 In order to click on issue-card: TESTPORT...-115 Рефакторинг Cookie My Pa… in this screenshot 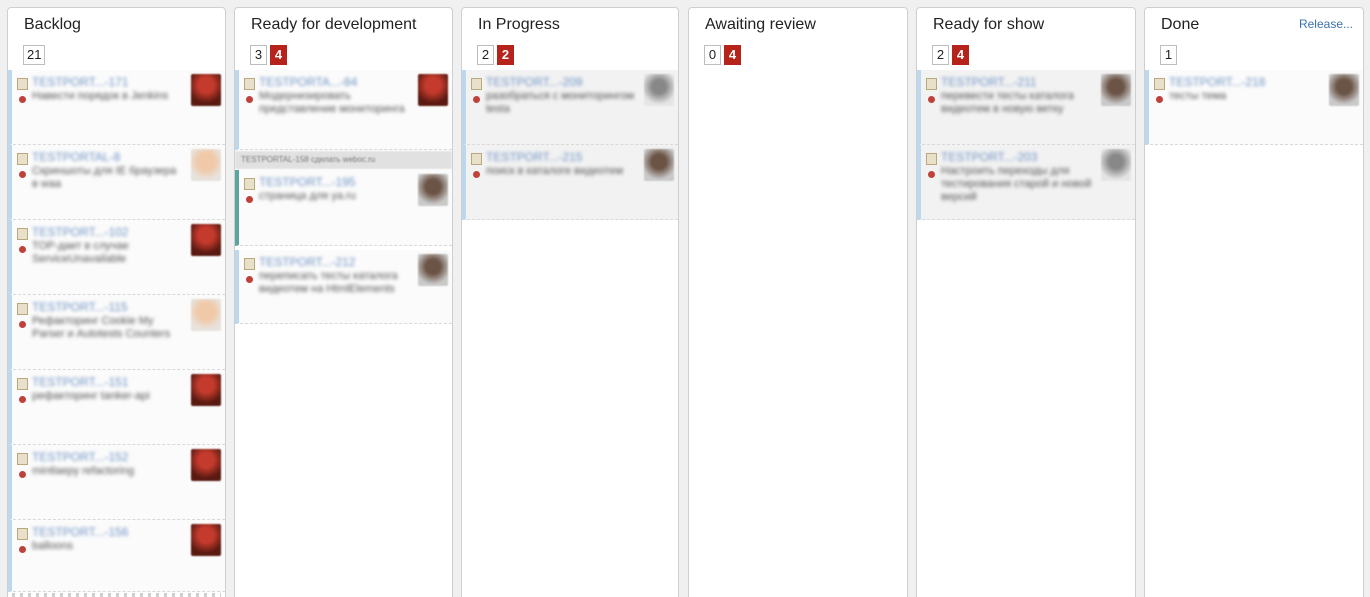, I will do `click(116, 332)`.